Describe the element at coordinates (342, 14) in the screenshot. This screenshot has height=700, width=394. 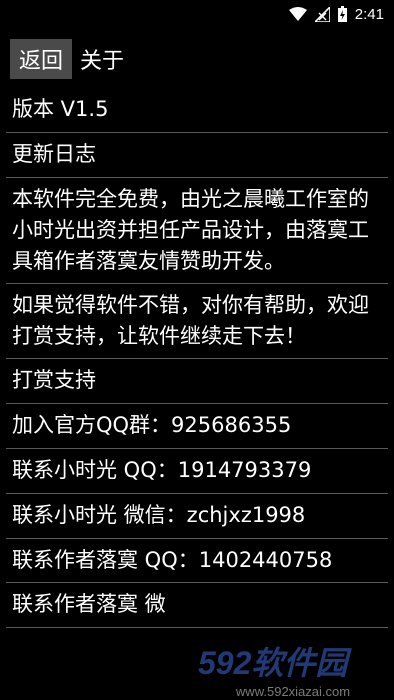
I see `battery-charging-icon` at that location.